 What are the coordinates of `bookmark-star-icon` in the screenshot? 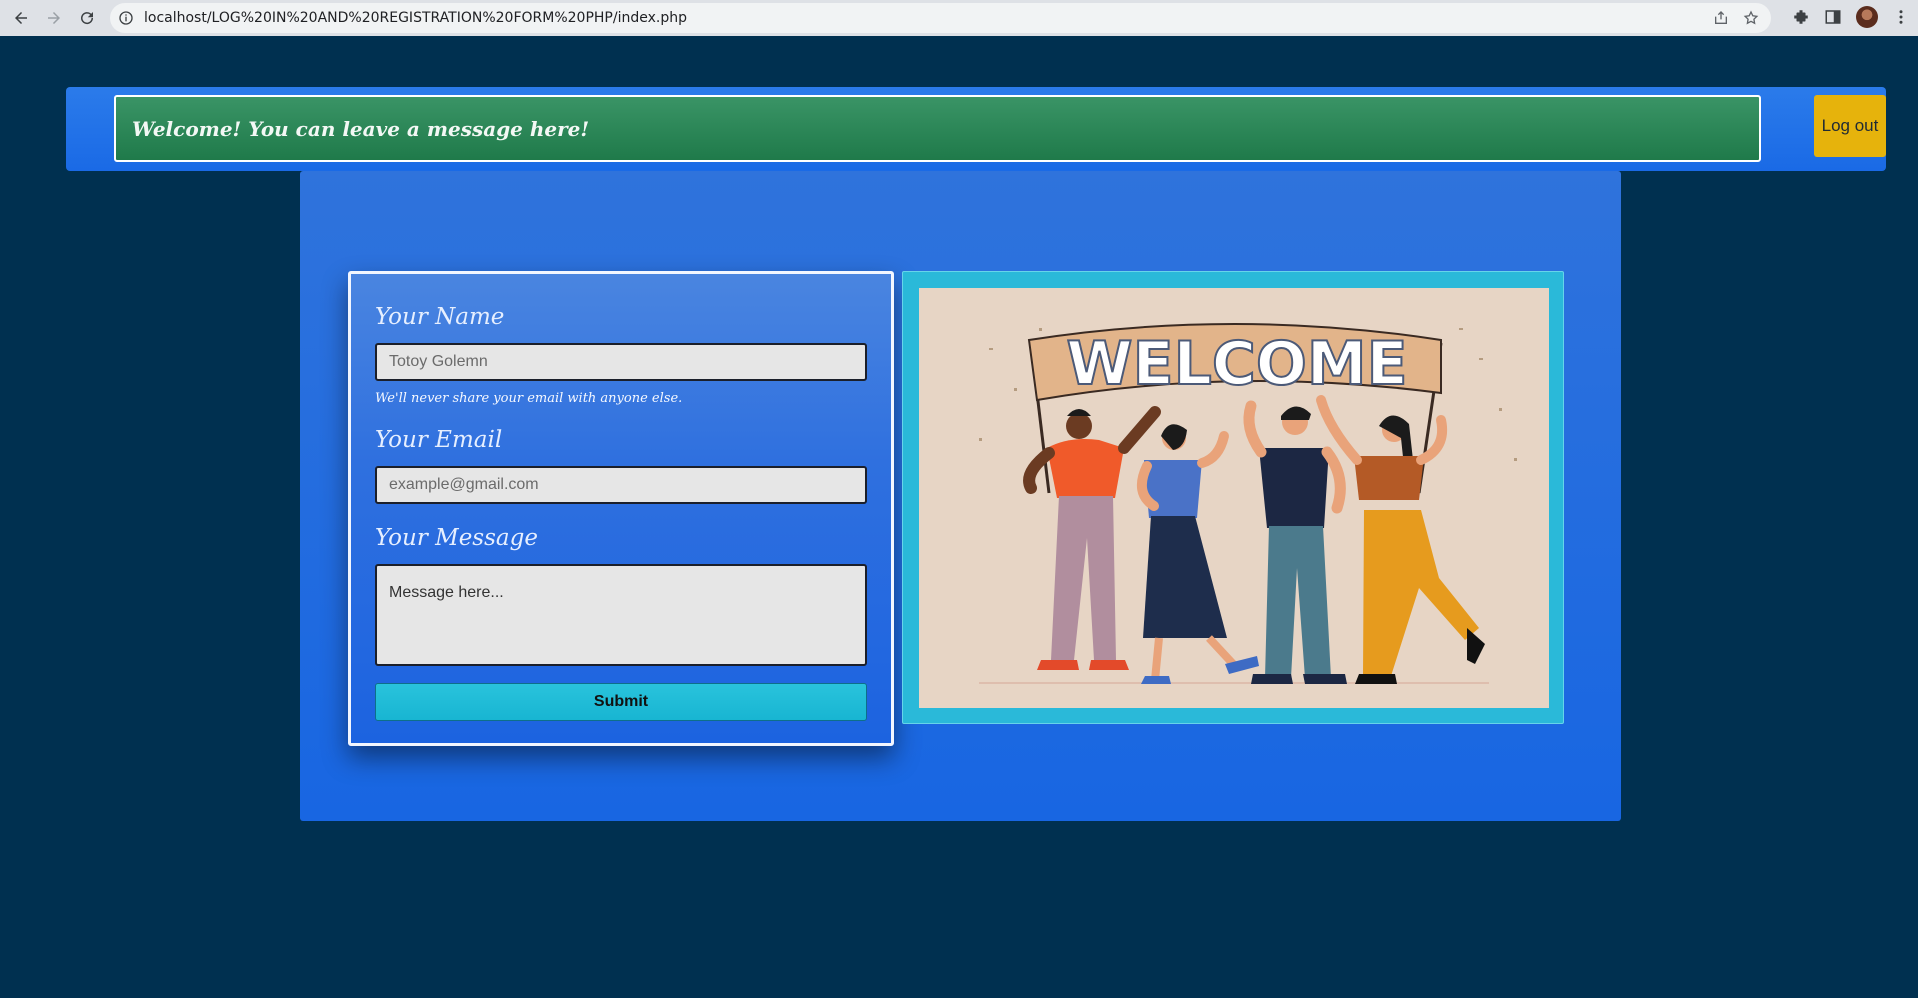 It's located at (1751, 18).